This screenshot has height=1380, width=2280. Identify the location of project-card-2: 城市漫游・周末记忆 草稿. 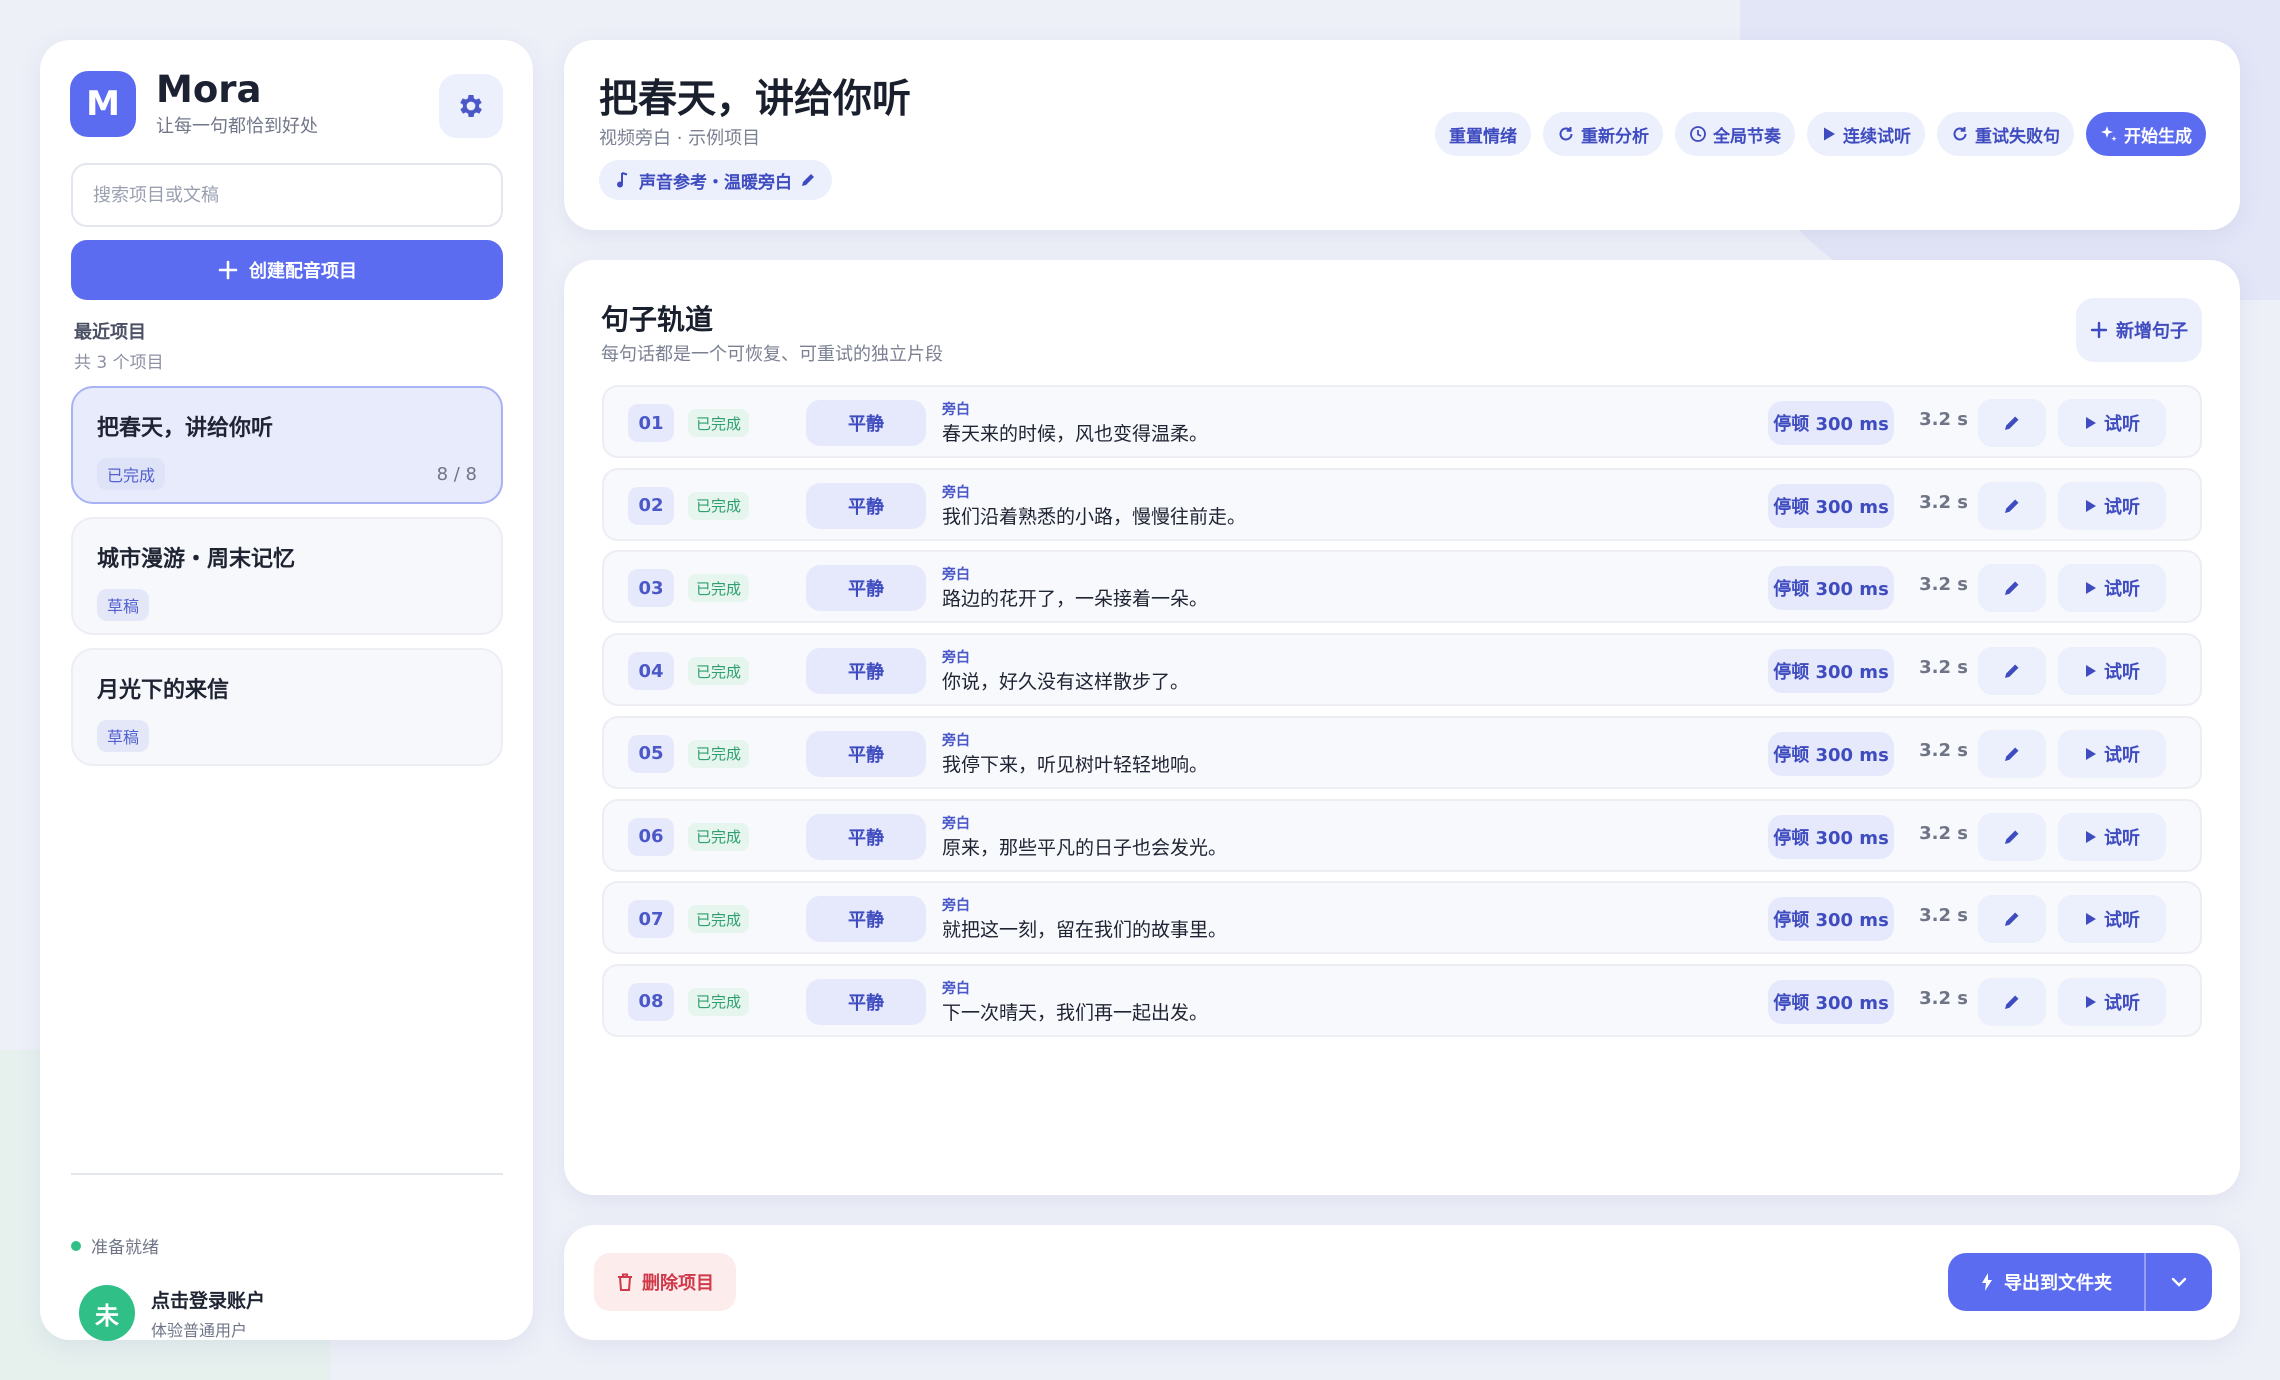
(287, 576).